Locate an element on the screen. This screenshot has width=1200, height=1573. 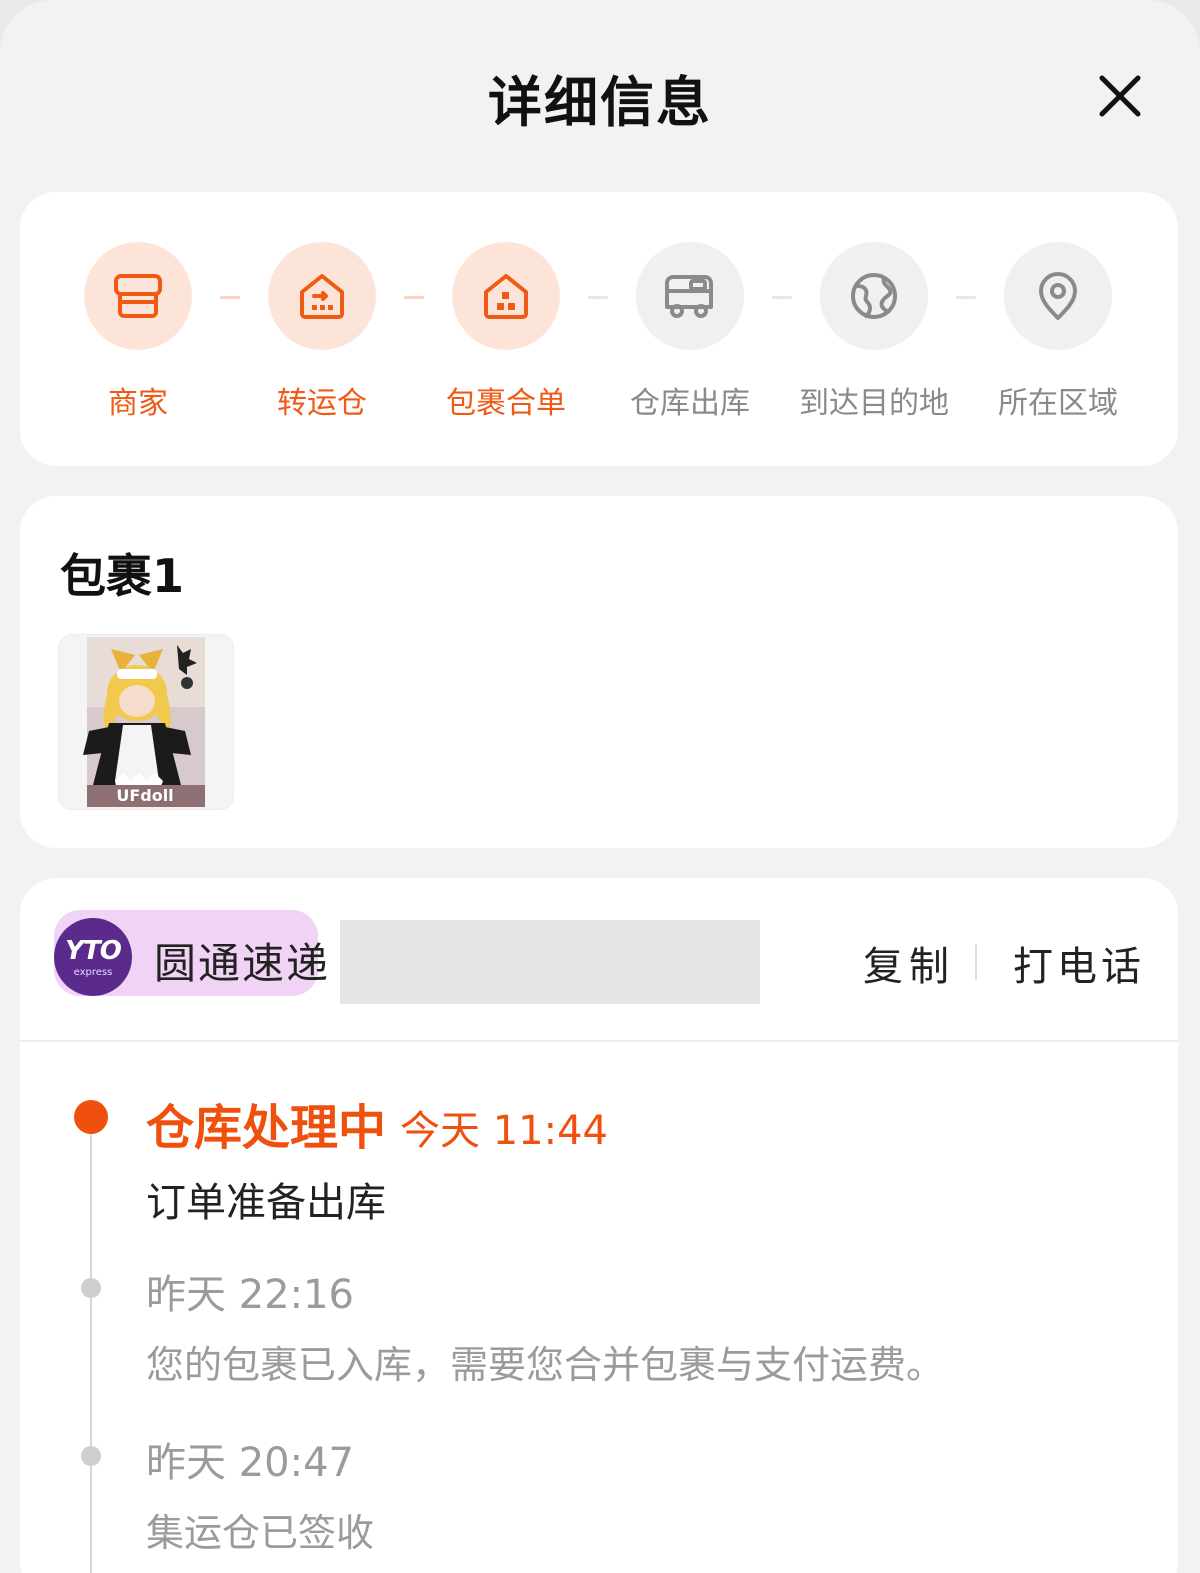
step-merchant: 商家 is located at coordinates (138, 332).